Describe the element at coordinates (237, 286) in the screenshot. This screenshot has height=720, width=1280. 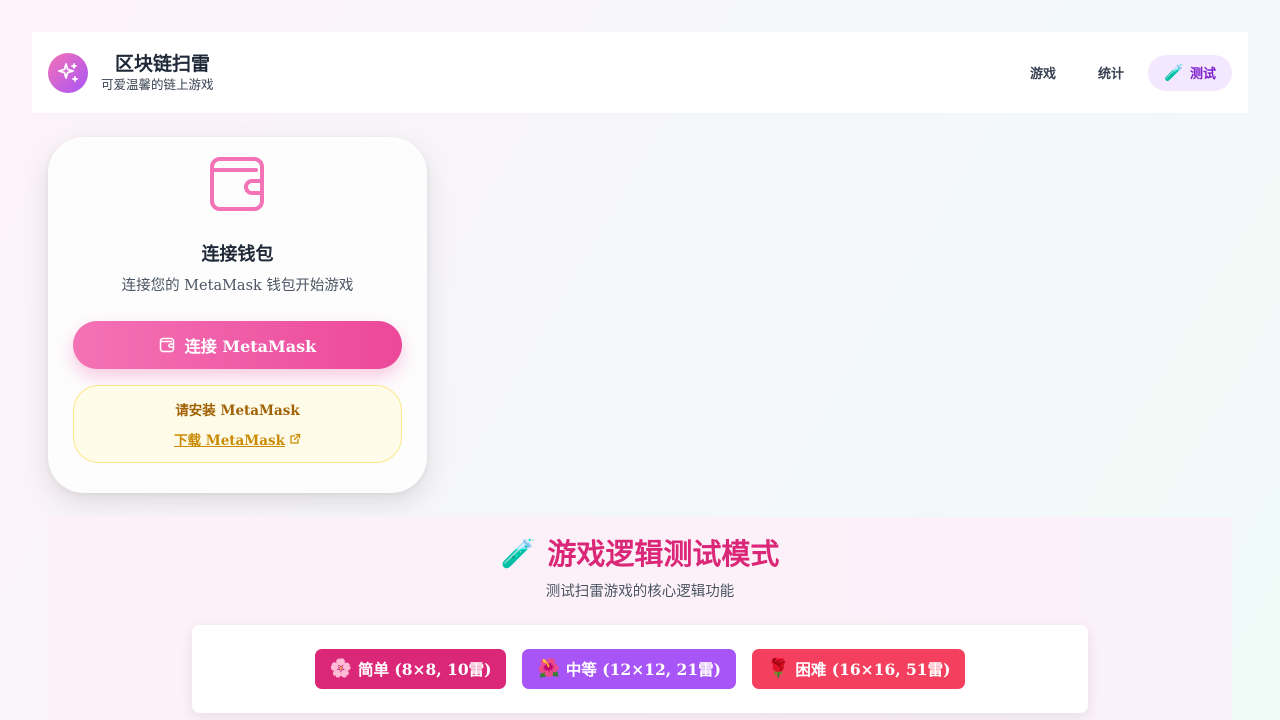
I see `wallet-description: 连接您的 MetaMask 钱包开始游戏` at that location.